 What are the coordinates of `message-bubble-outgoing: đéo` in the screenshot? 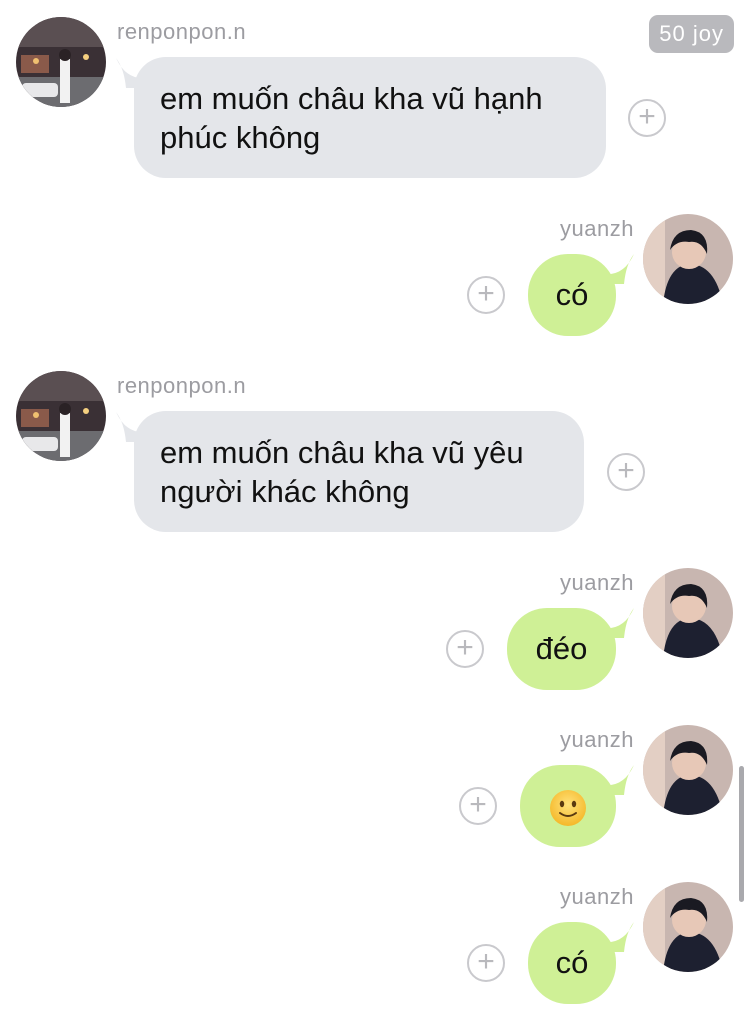 It's located at (561, 649).